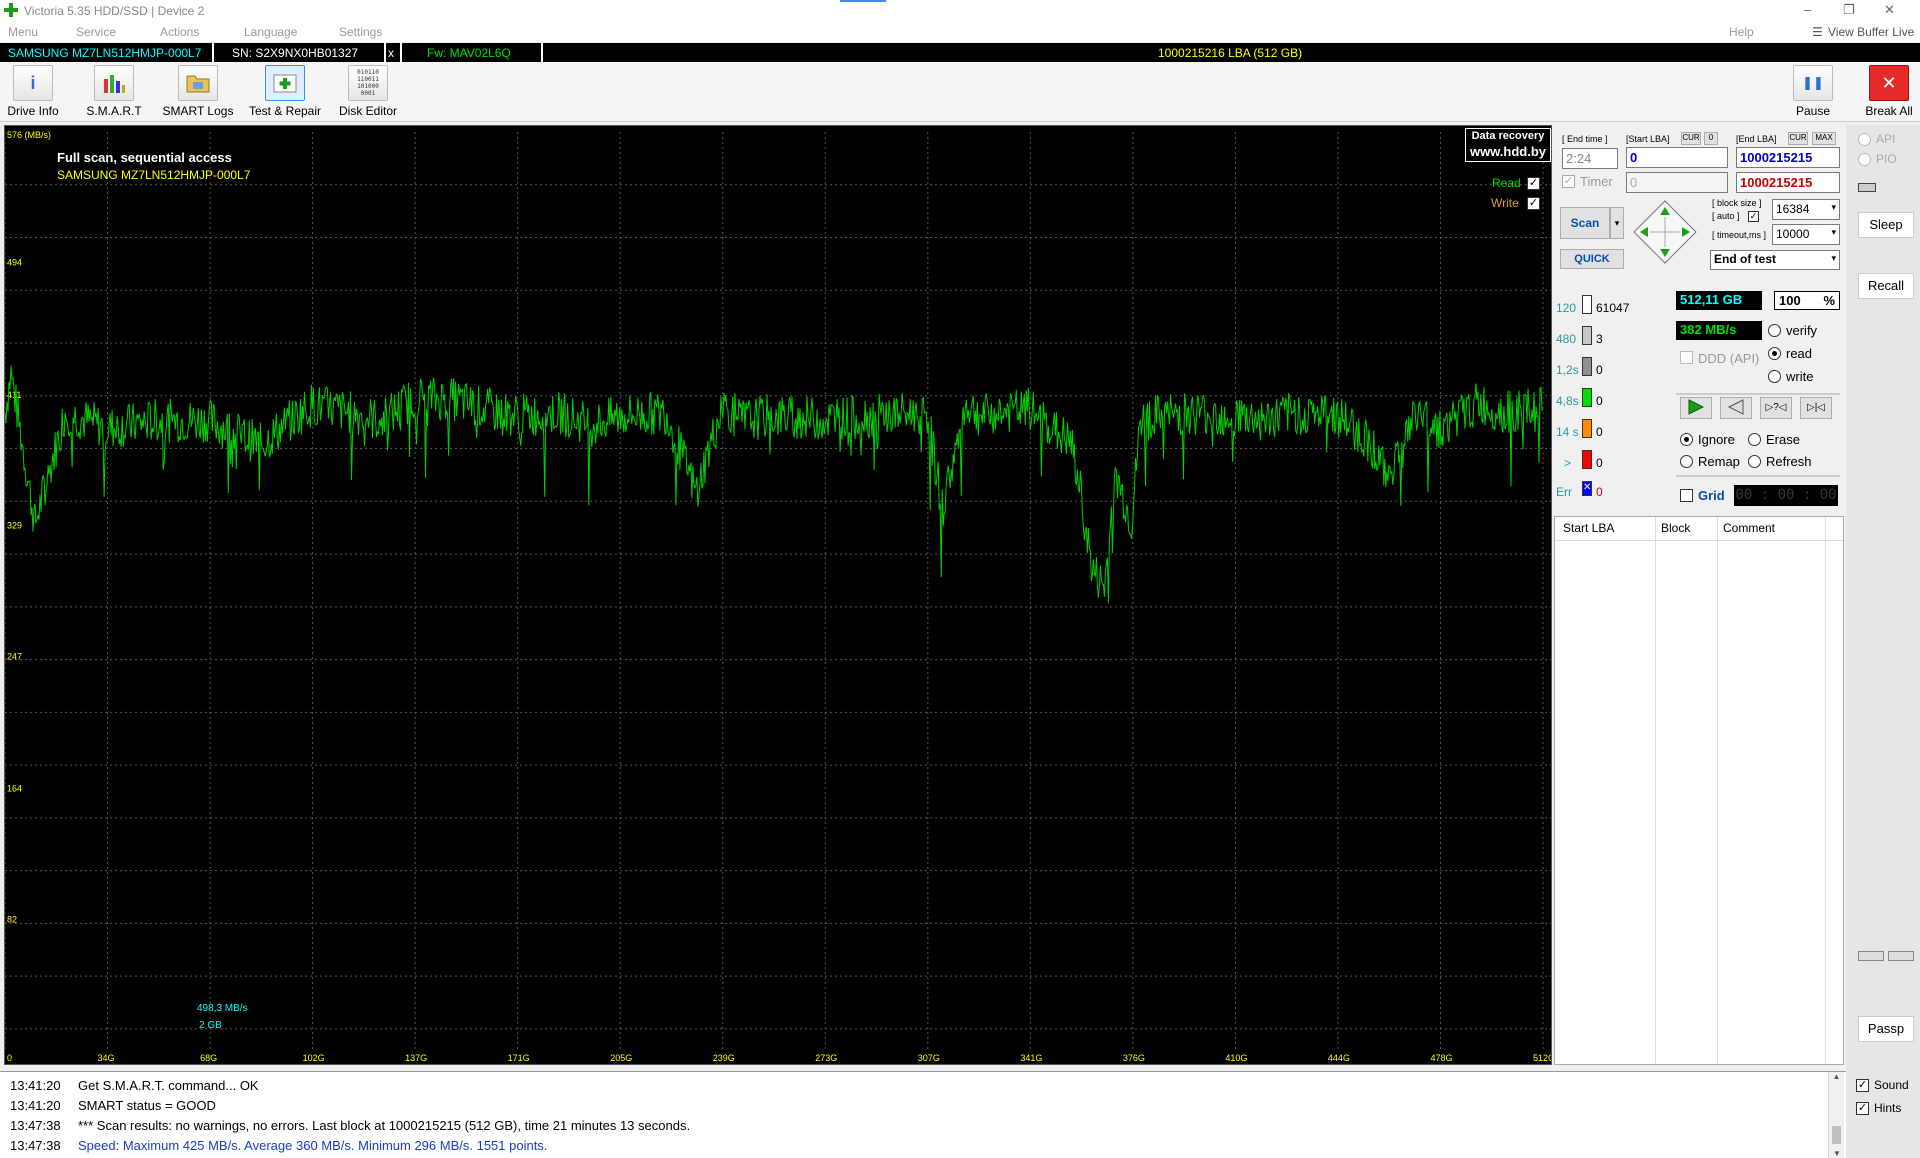  I want to click on end-lba-max-button: MAX, so click(1824, 138).